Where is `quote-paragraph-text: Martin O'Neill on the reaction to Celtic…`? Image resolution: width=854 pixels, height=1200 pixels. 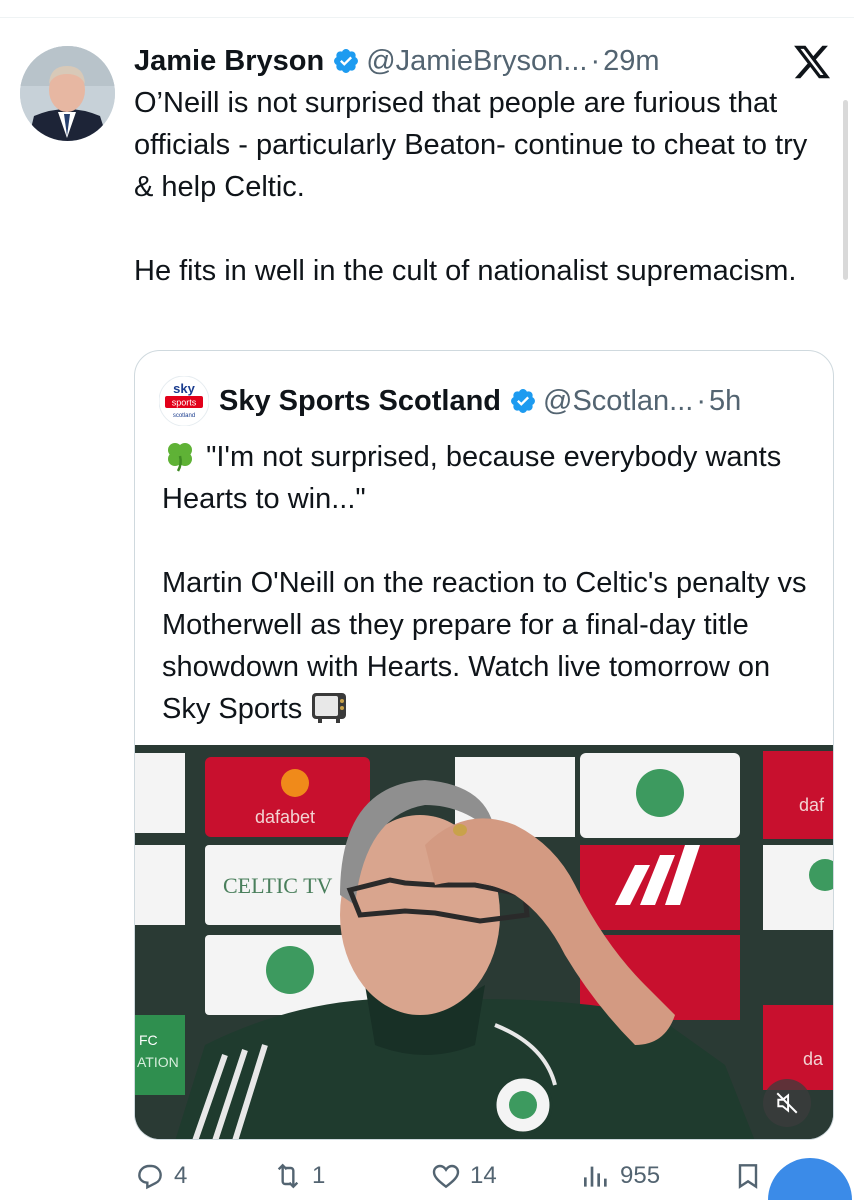
quote-paragraph-text: Martin O'Neill on the reaction to Celtic… is located at coordinates (484, 646).